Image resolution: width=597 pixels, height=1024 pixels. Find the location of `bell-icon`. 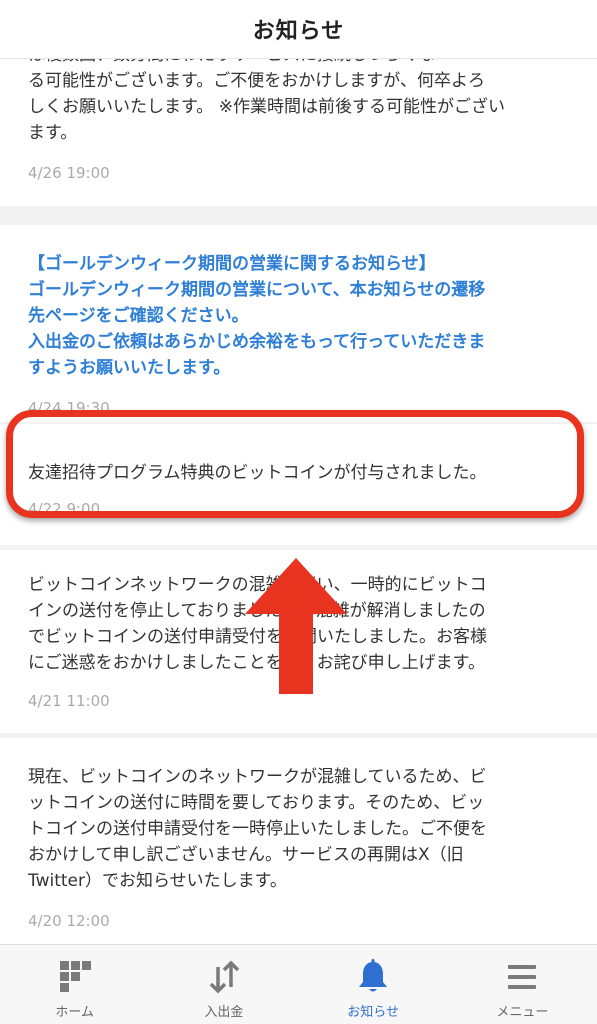

bell-icon is located at coordinates (373, 975).